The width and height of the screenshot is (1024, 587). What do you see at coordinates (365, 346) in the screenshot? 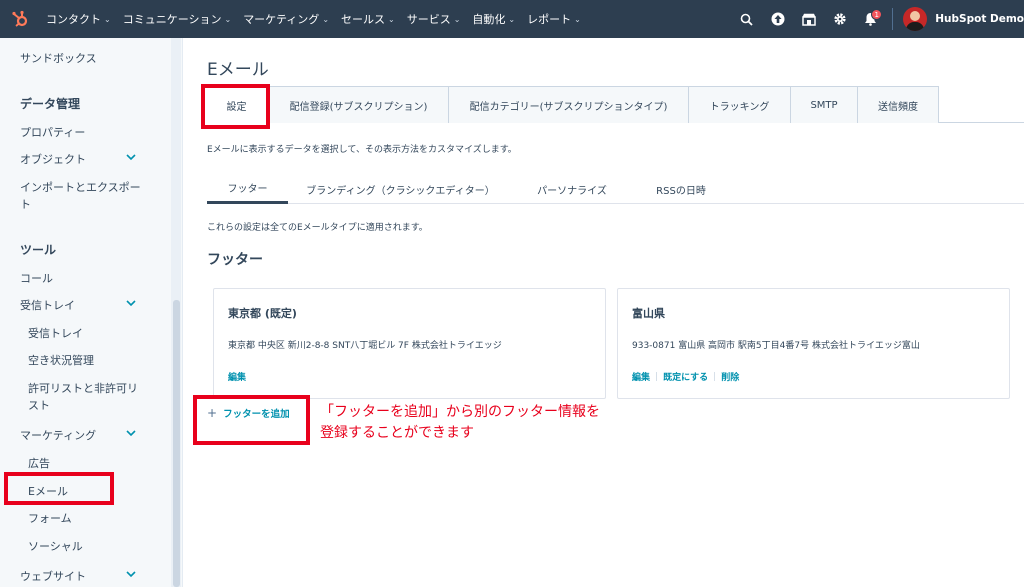
I see `footer-card-address: 東京都 中央区 新川2-8-8 SNT八丁堀ビル 7F 株式会社トライエッジ` at bounding box center [365, 346].